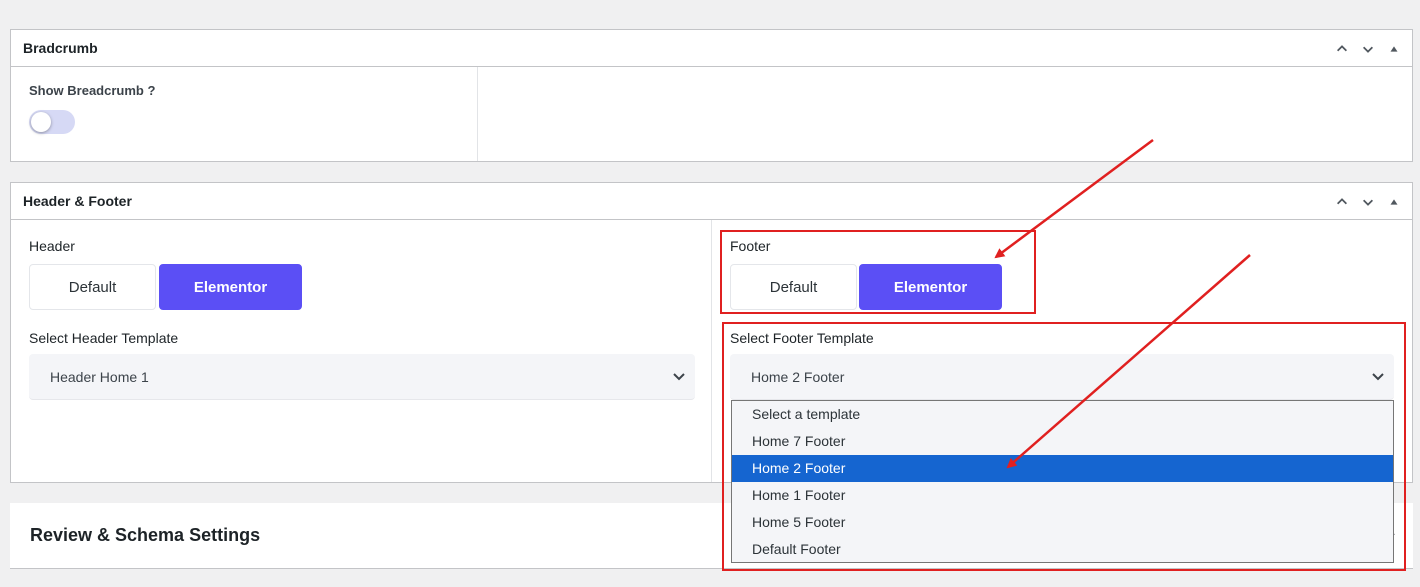 Image resolution: width=1420 pixels, height=587 pixels. What do you see at coordinates (750, 246) in the screenshot?
I see `footer-label: Footer` at bounding box center [750, 246].